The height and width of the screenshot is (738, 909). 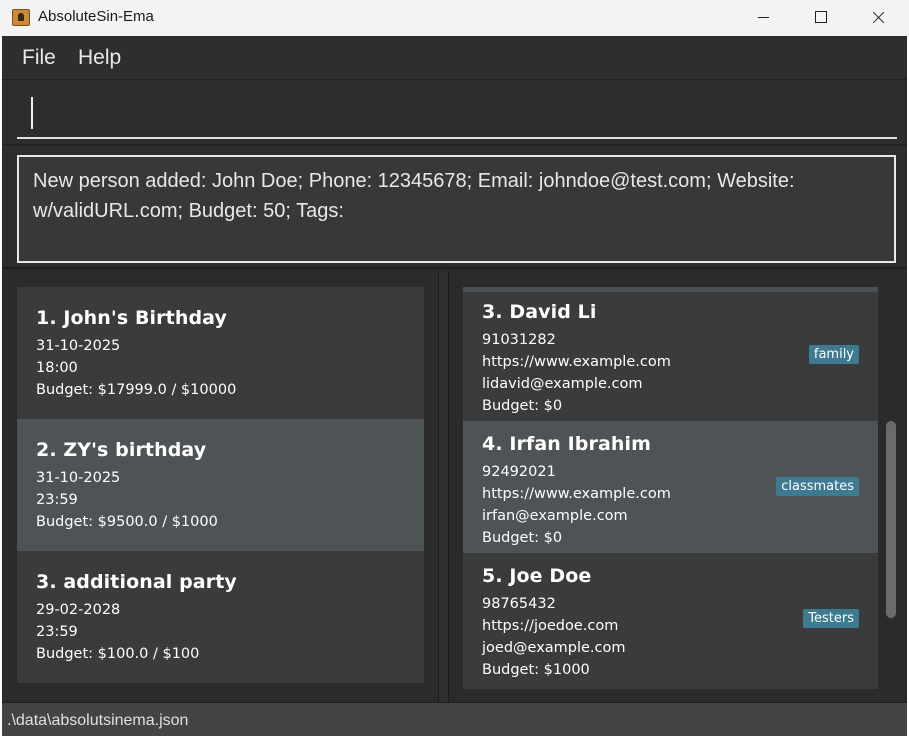 I want to click on command-area, so click(x=454, y=113).